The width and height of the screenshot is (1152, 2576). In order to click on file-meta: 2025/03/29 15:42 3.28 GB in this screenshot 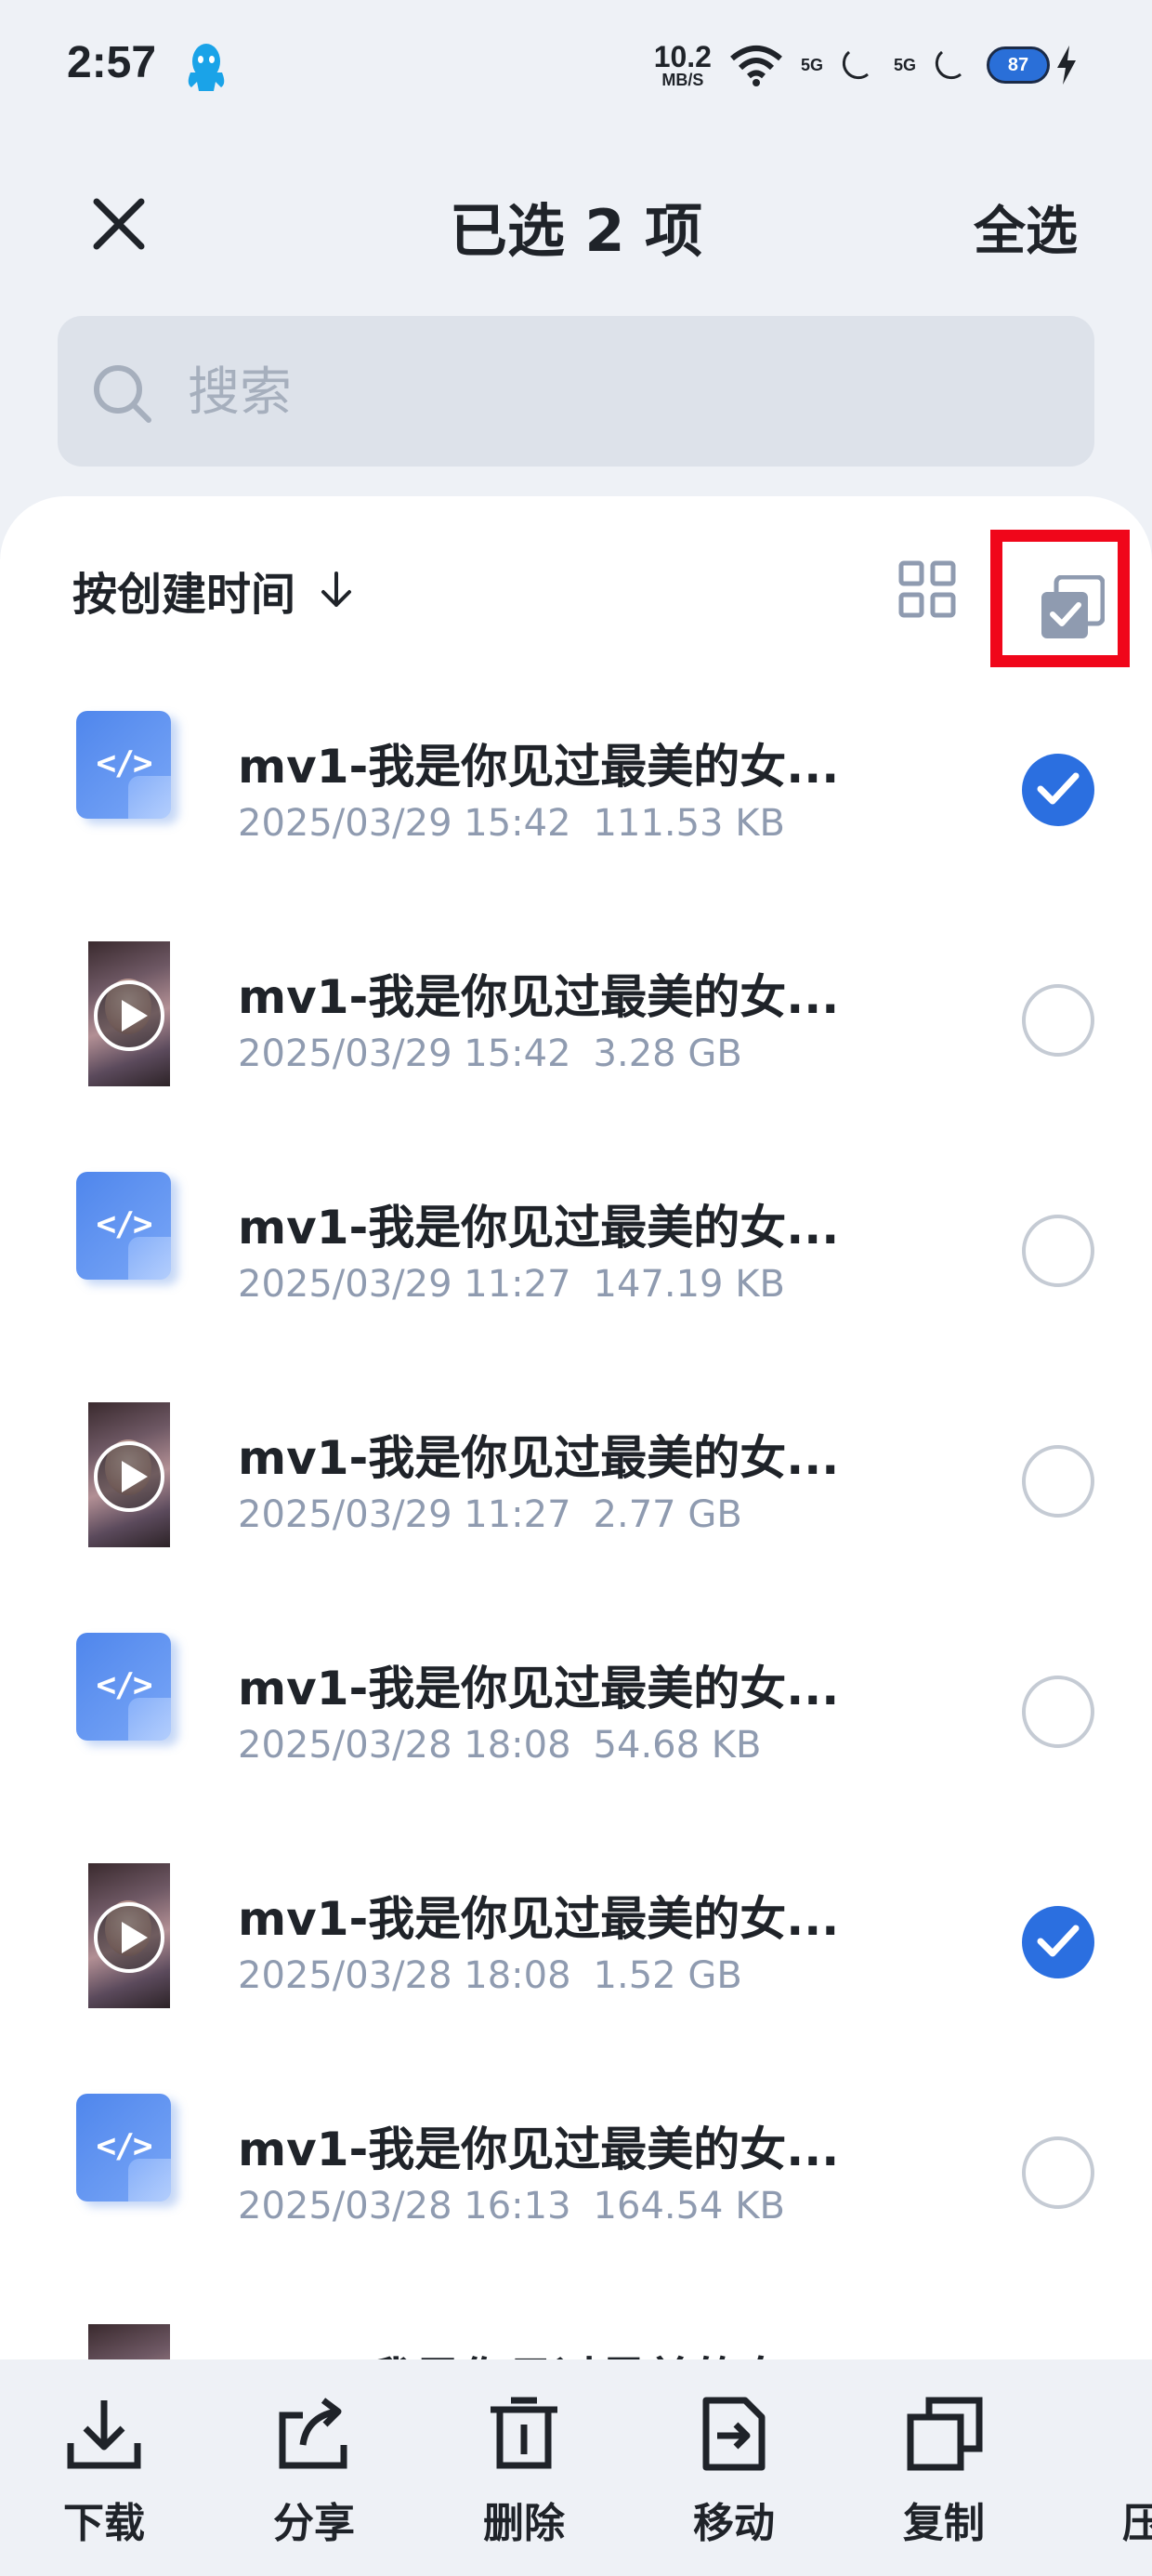, I will do `click(490, 1053)`.